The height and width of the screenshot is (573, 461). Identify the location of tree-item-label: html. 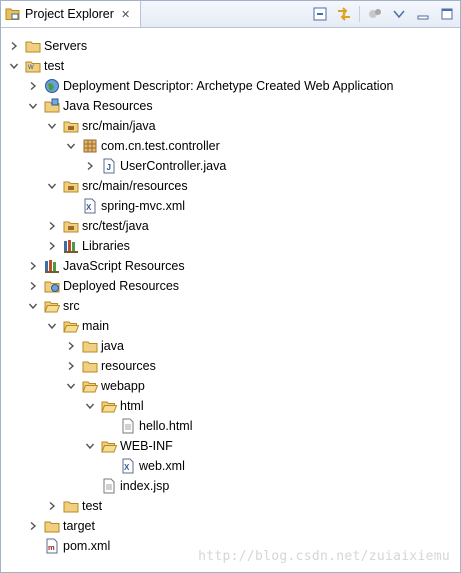
(132, 406).